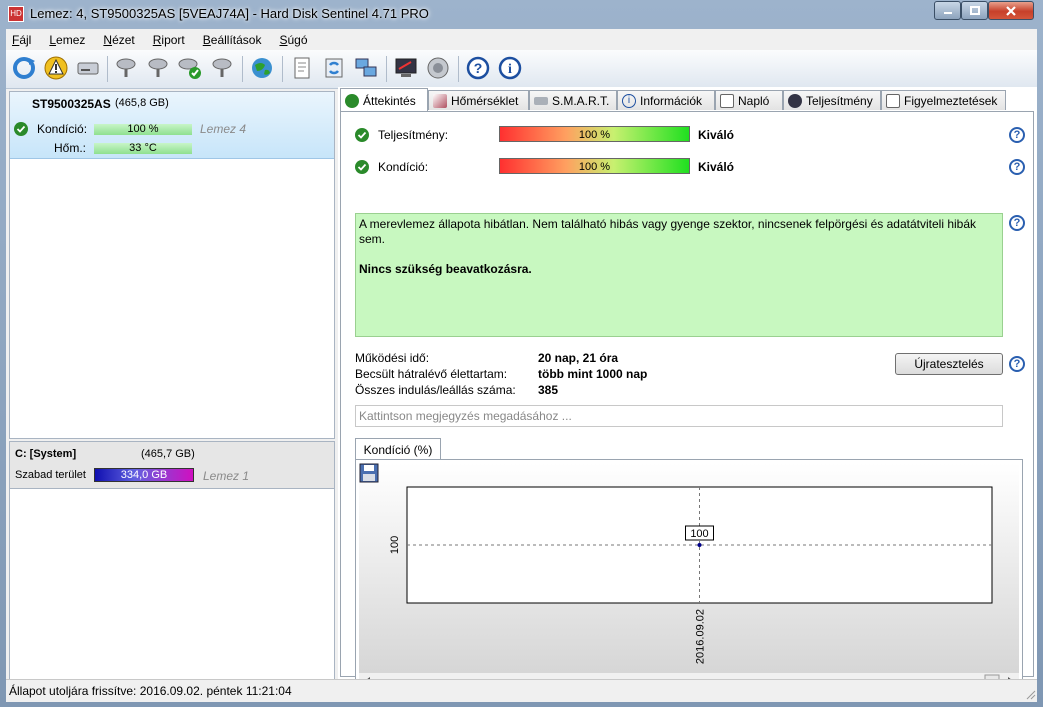 This screenshot has width=1043, height=707. I want to click on tab-label: Információk, so click(671, 100).